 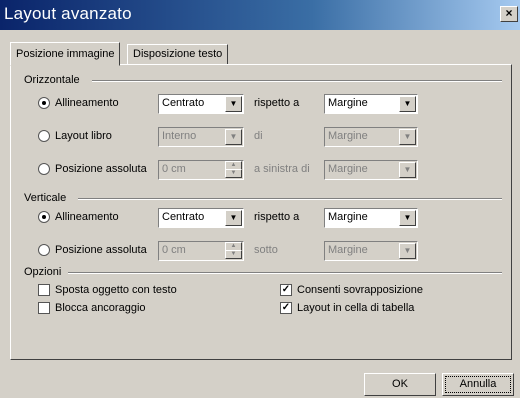 I want to click on v-absolute-radio: Posizione assoluta, so click(x=92, y=250).